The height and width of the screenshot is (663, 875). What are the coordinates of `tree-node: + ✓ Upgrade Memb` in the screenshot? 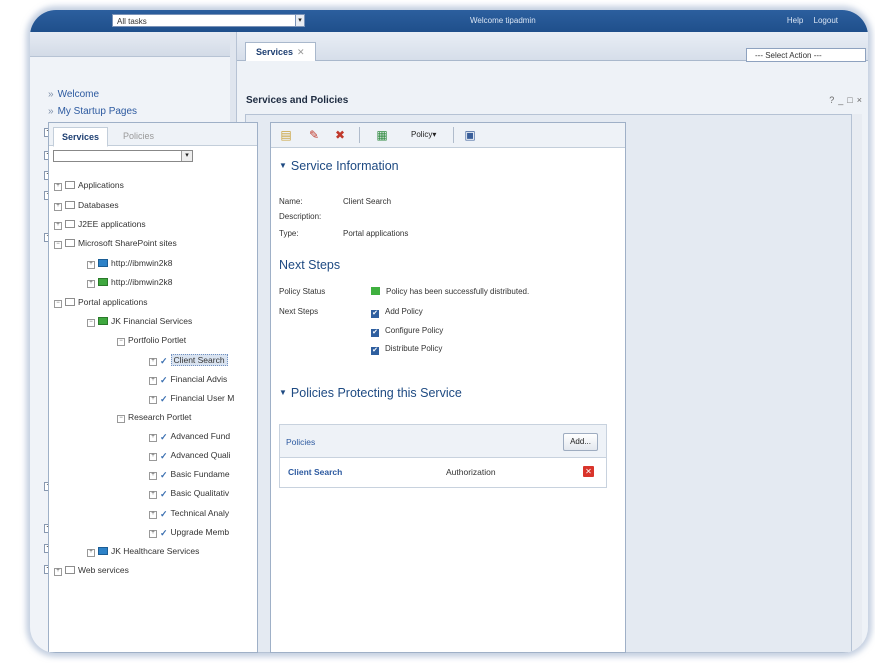 It's located at (189, 532).